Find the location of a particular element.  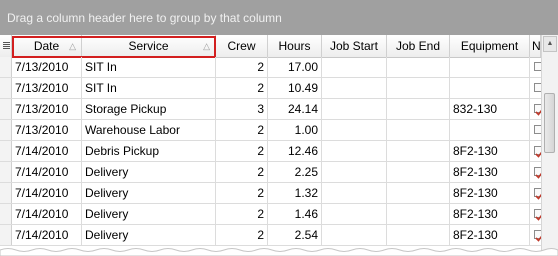

scroll-up-button: ▲ is located at coordinates (550, 44).